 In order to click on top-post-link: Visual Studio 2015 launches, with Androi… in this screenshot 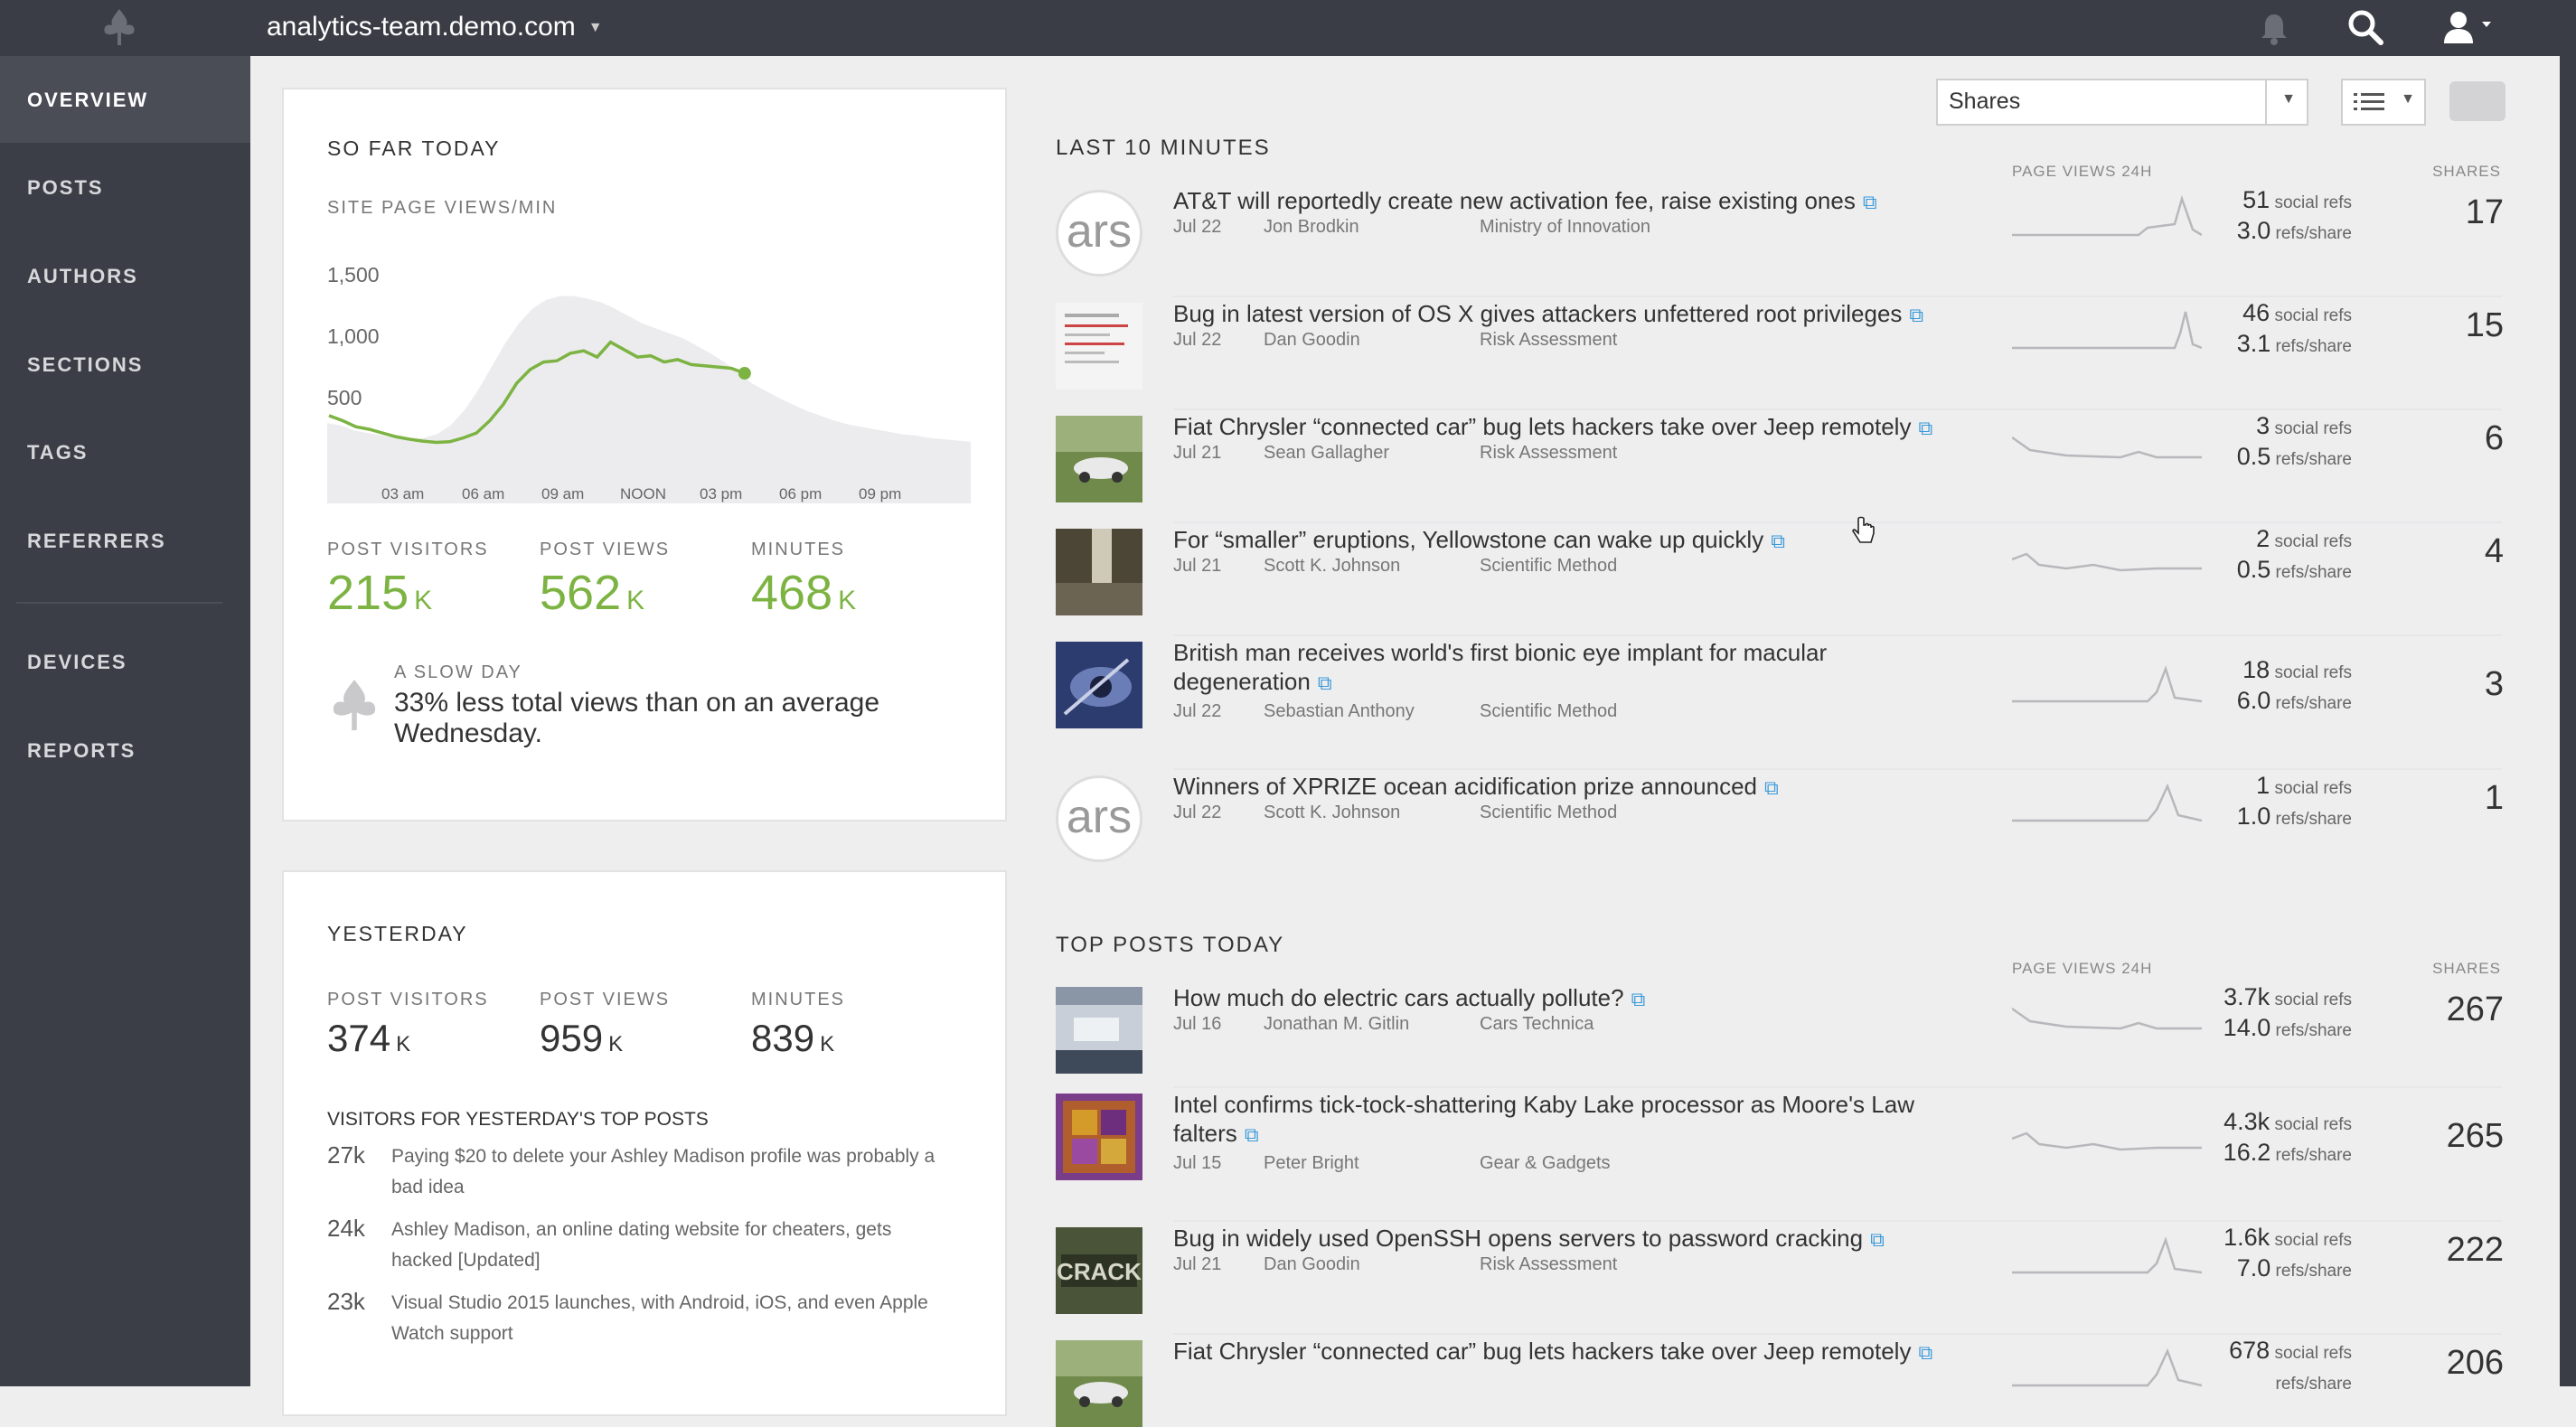, I will do `click(660, 1319)`.